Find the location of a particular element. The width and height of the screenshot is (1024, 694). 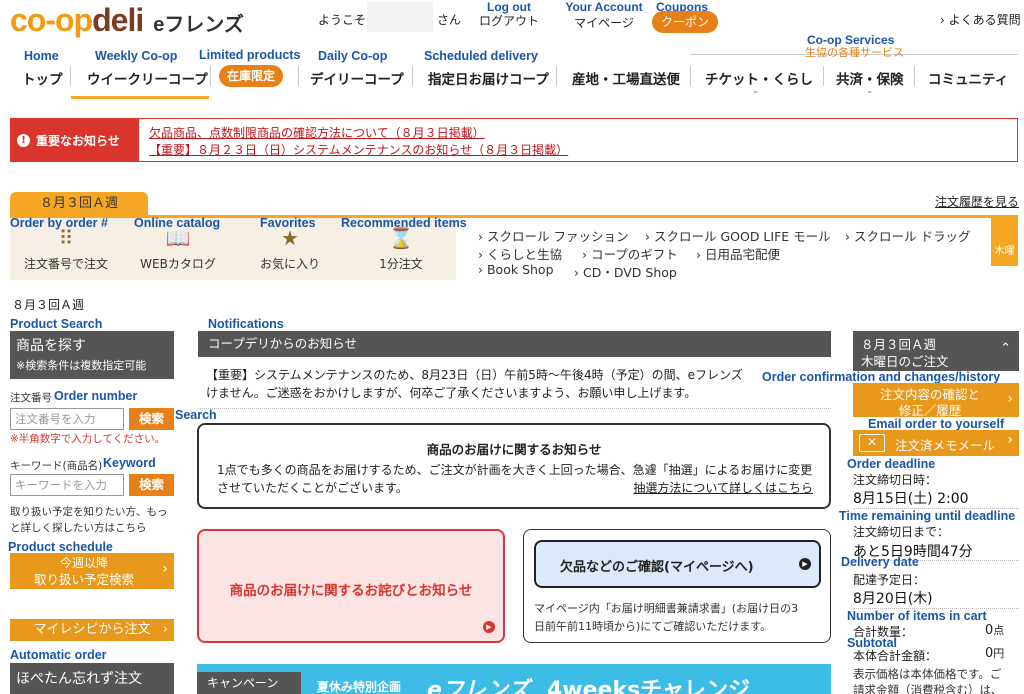

week-tab: ８月３回Ａ週 is located at coordinates (79, 204).